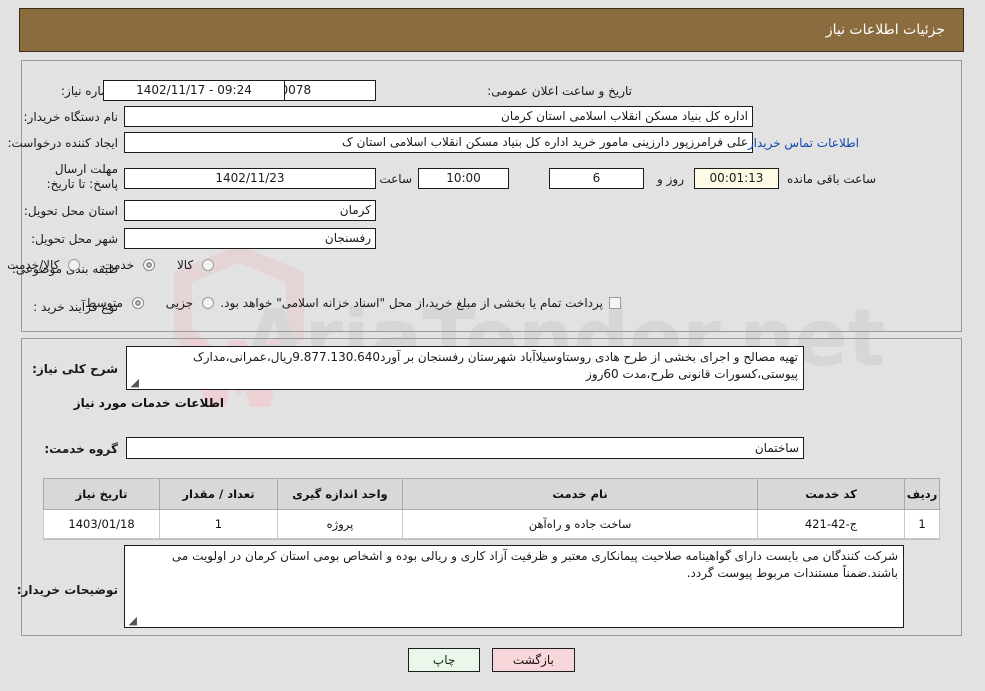 This screenshot has width=985, height=691. What do you see at coordinates (341, 524) in the screenshot?
I see `cell-unit: پروژه` at bounding box center [341, 524].